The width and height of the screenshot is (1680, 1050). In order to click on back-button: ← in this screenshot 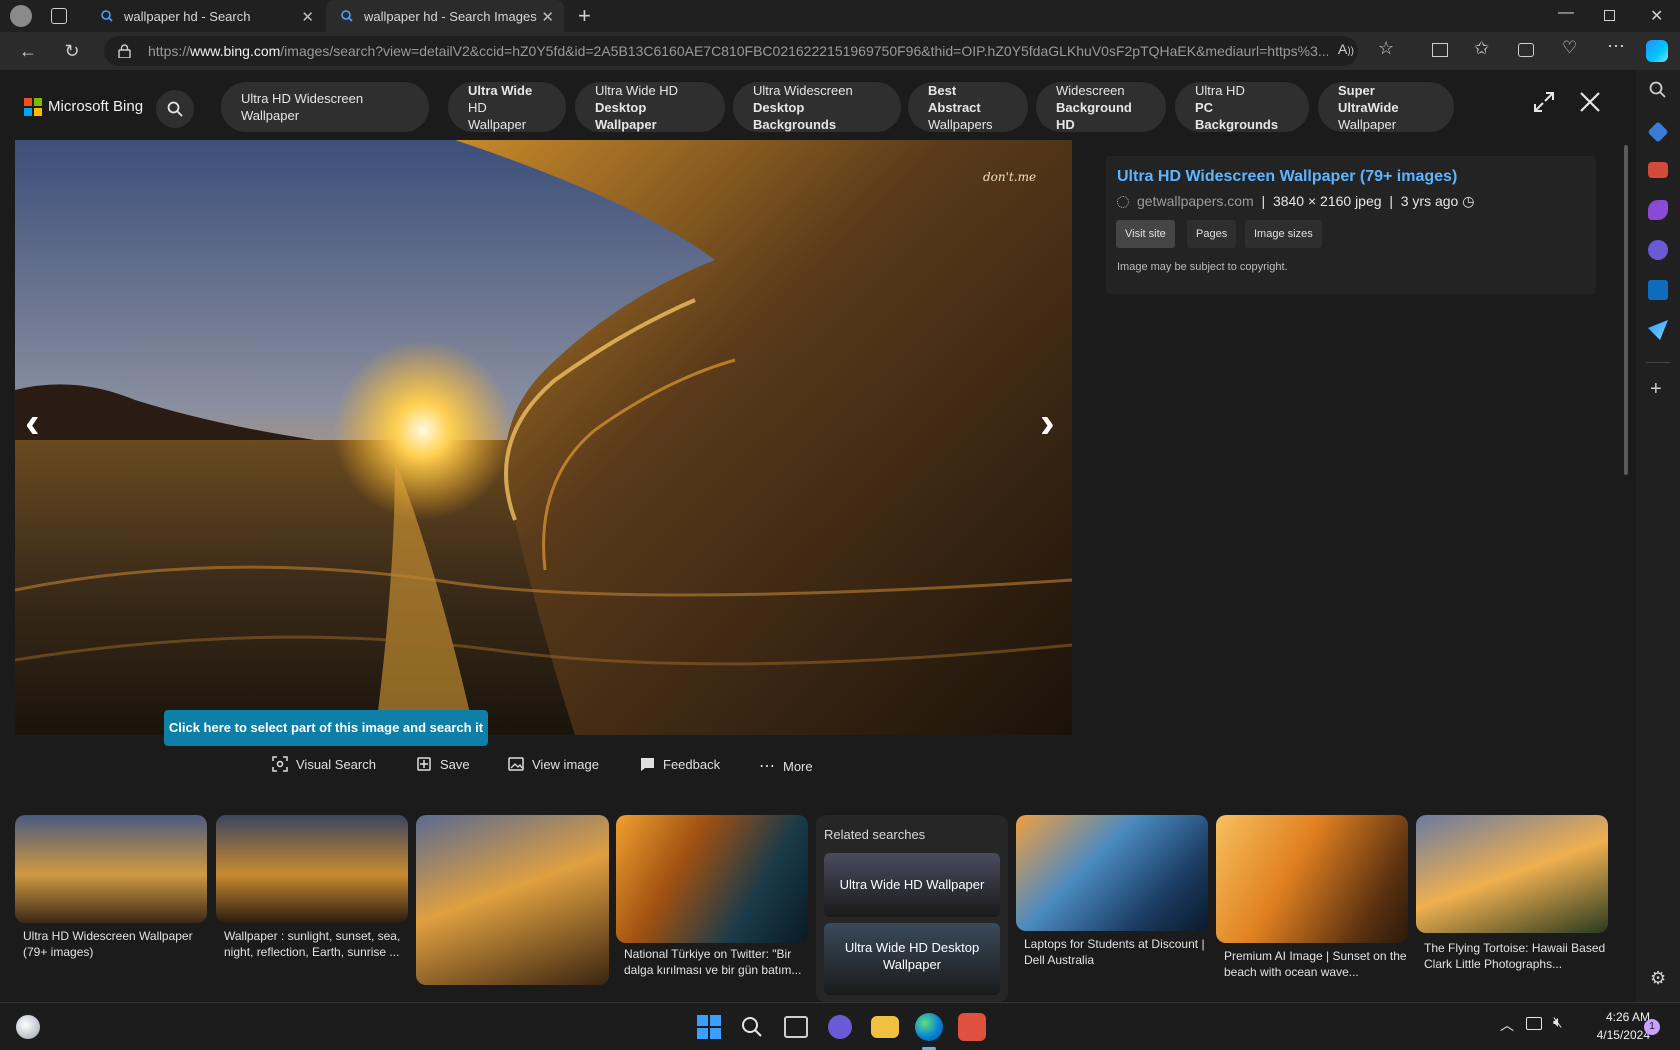, I will do `click(28, 51)`.